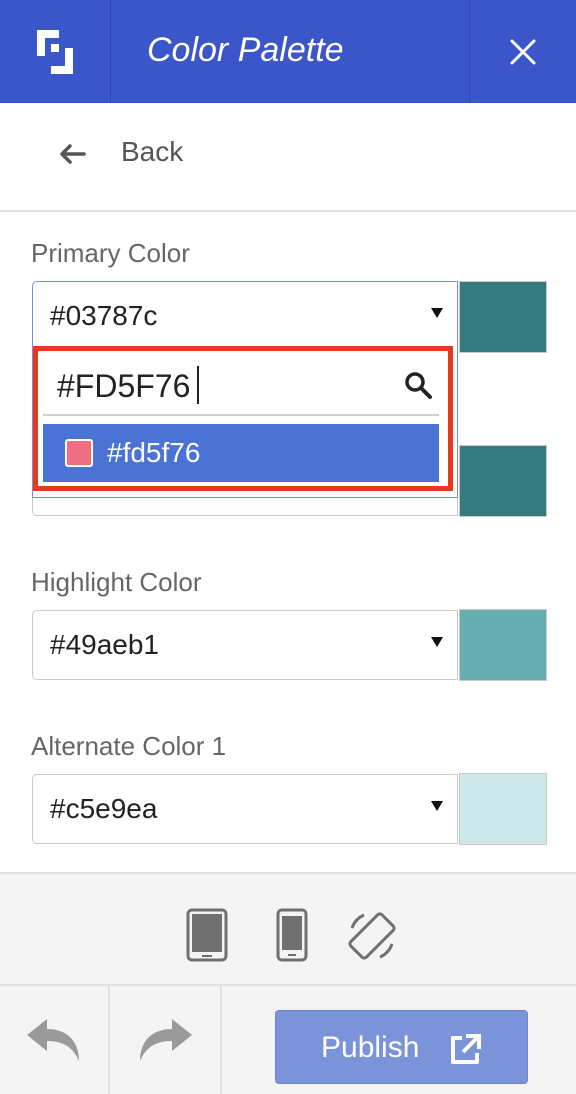 The image size is (576, 1094). Describe the element at coordinates (372, 936) in the screenshot. I see `rotate-icon` at that location.